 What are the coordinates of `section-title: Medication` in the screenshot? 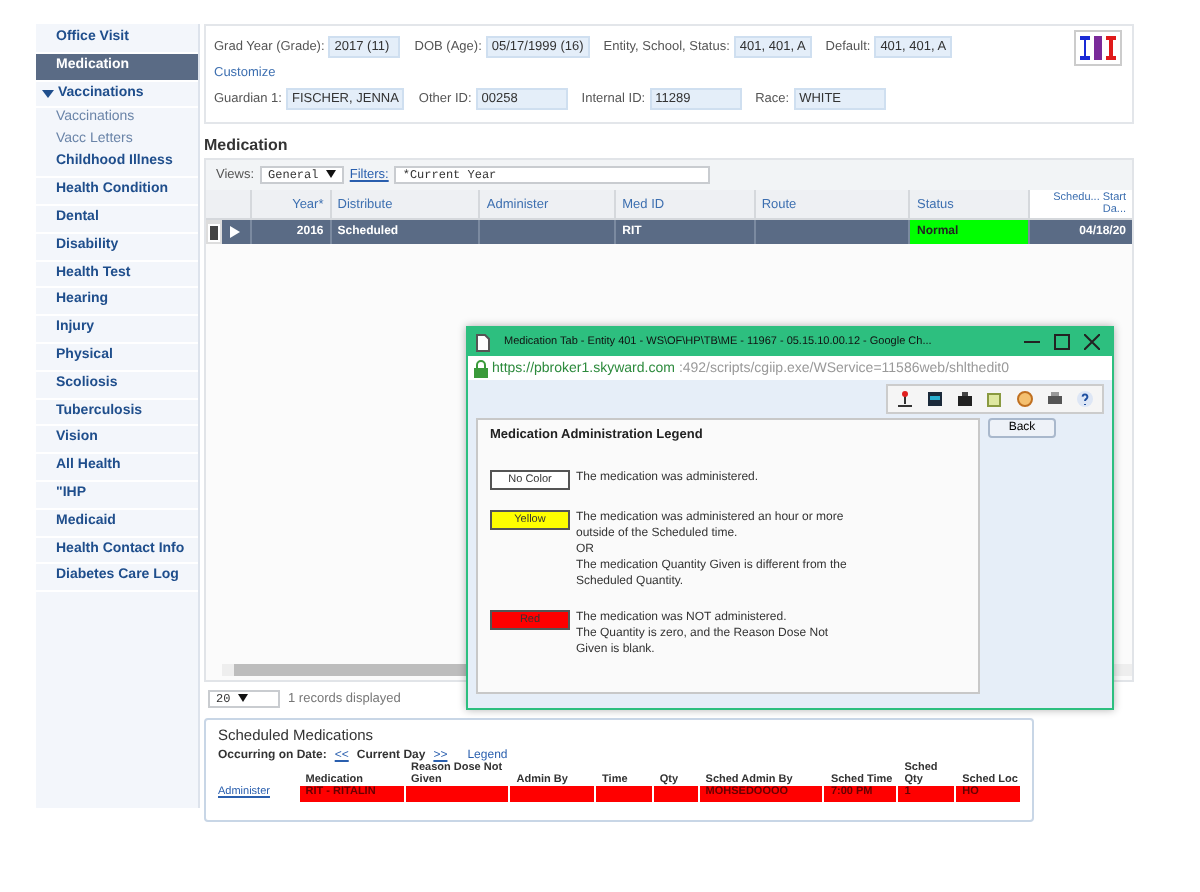 It's located at (247, 145).